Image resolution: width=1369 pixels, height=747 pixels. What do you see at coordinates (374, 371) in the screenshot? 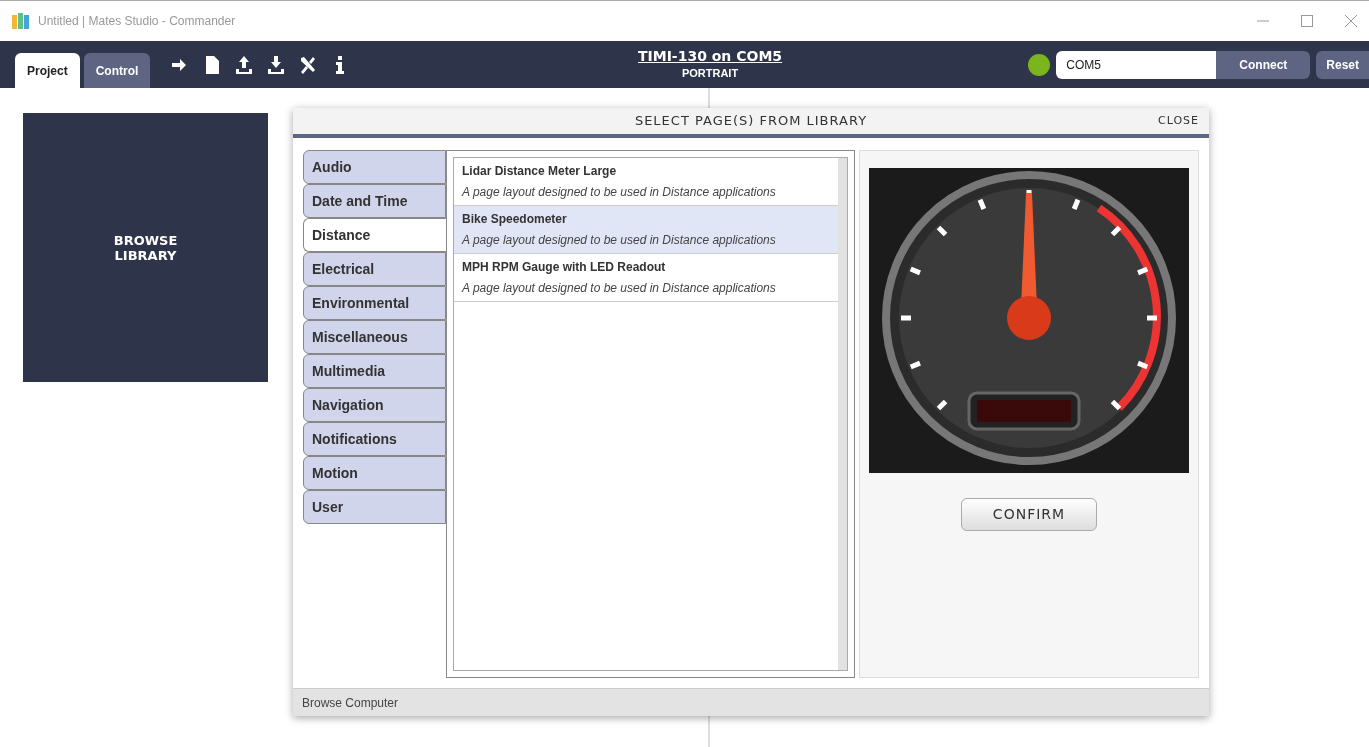
I see `category-tab: Multimedia` at bounding box center [374, 371].